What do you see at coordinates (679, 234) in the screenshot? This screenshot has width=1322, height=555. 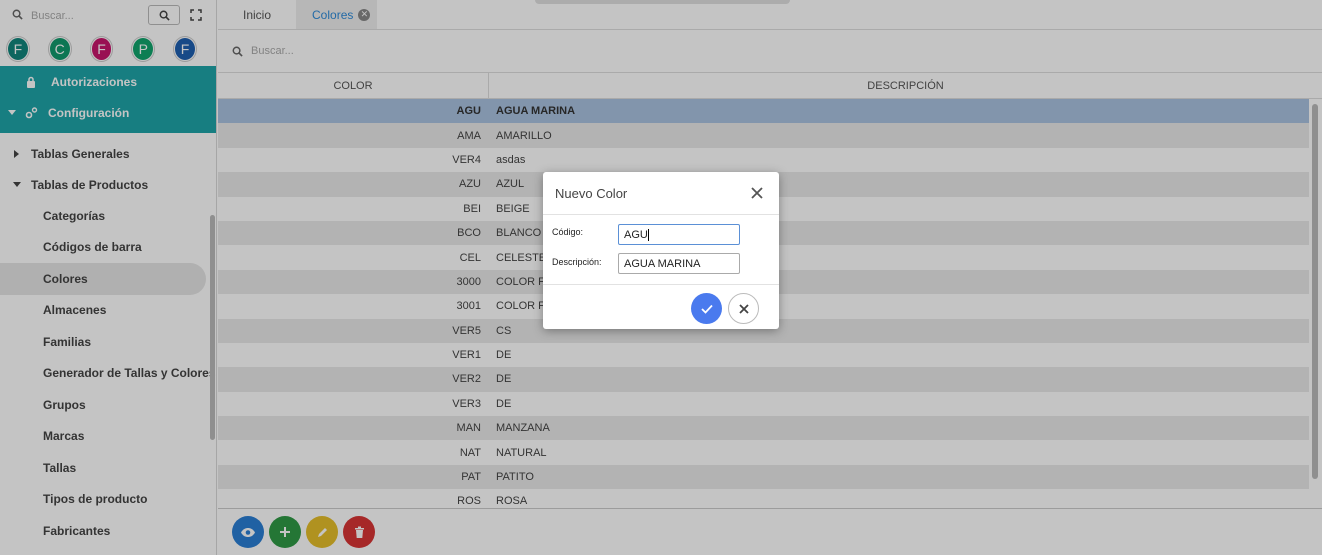 I see `codigo-input: AGU` at bounding box center [679, 234].